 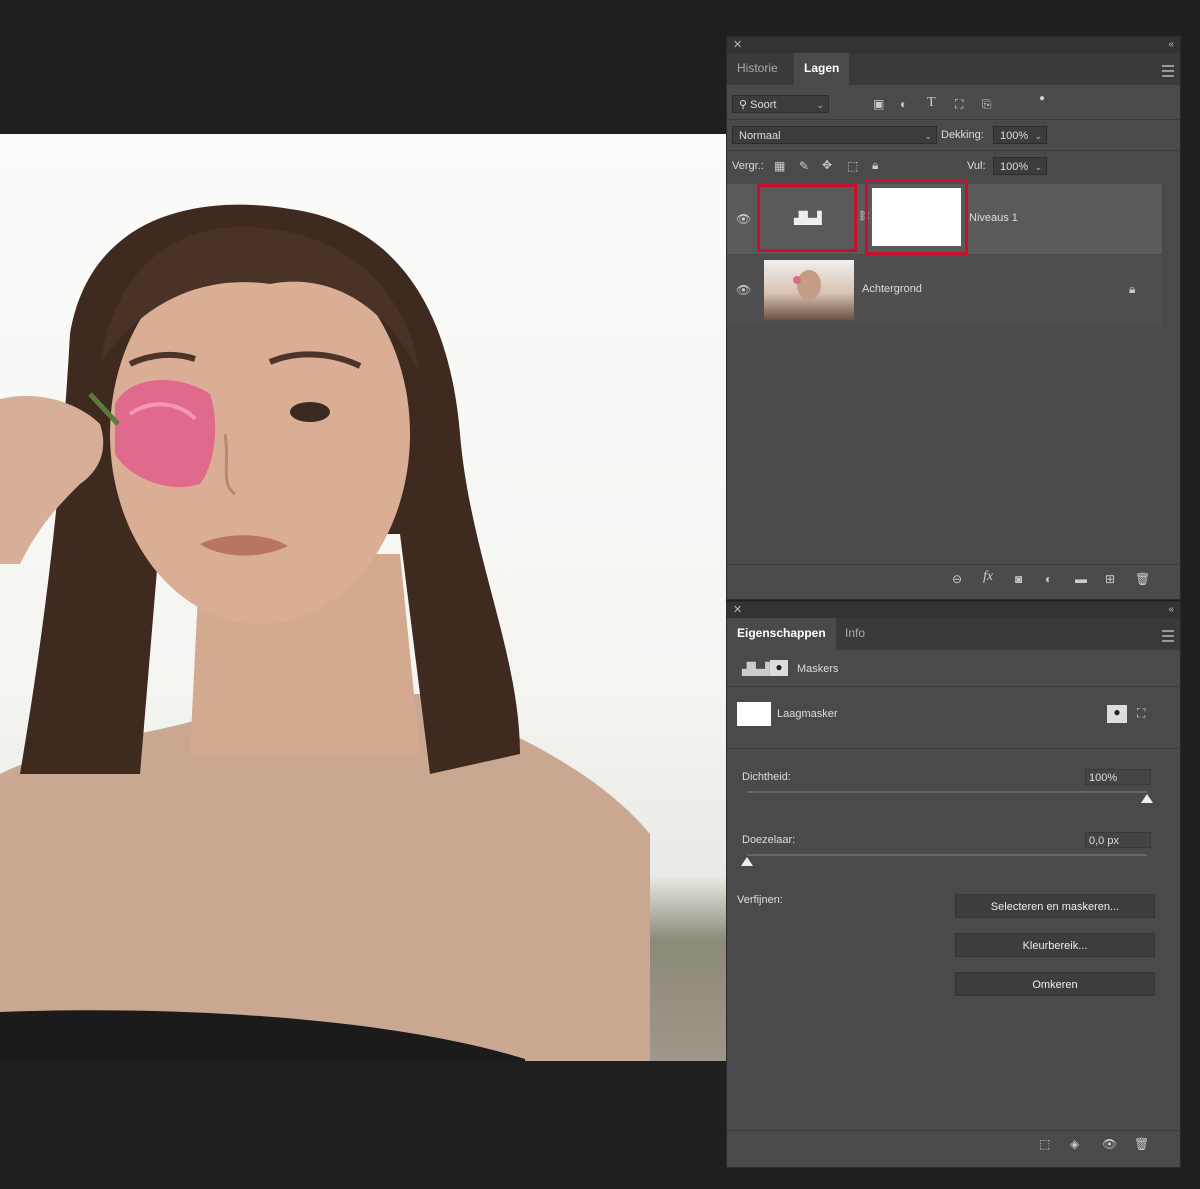 I want to click on filter-type-icon: T, so click(x=931, y=103).